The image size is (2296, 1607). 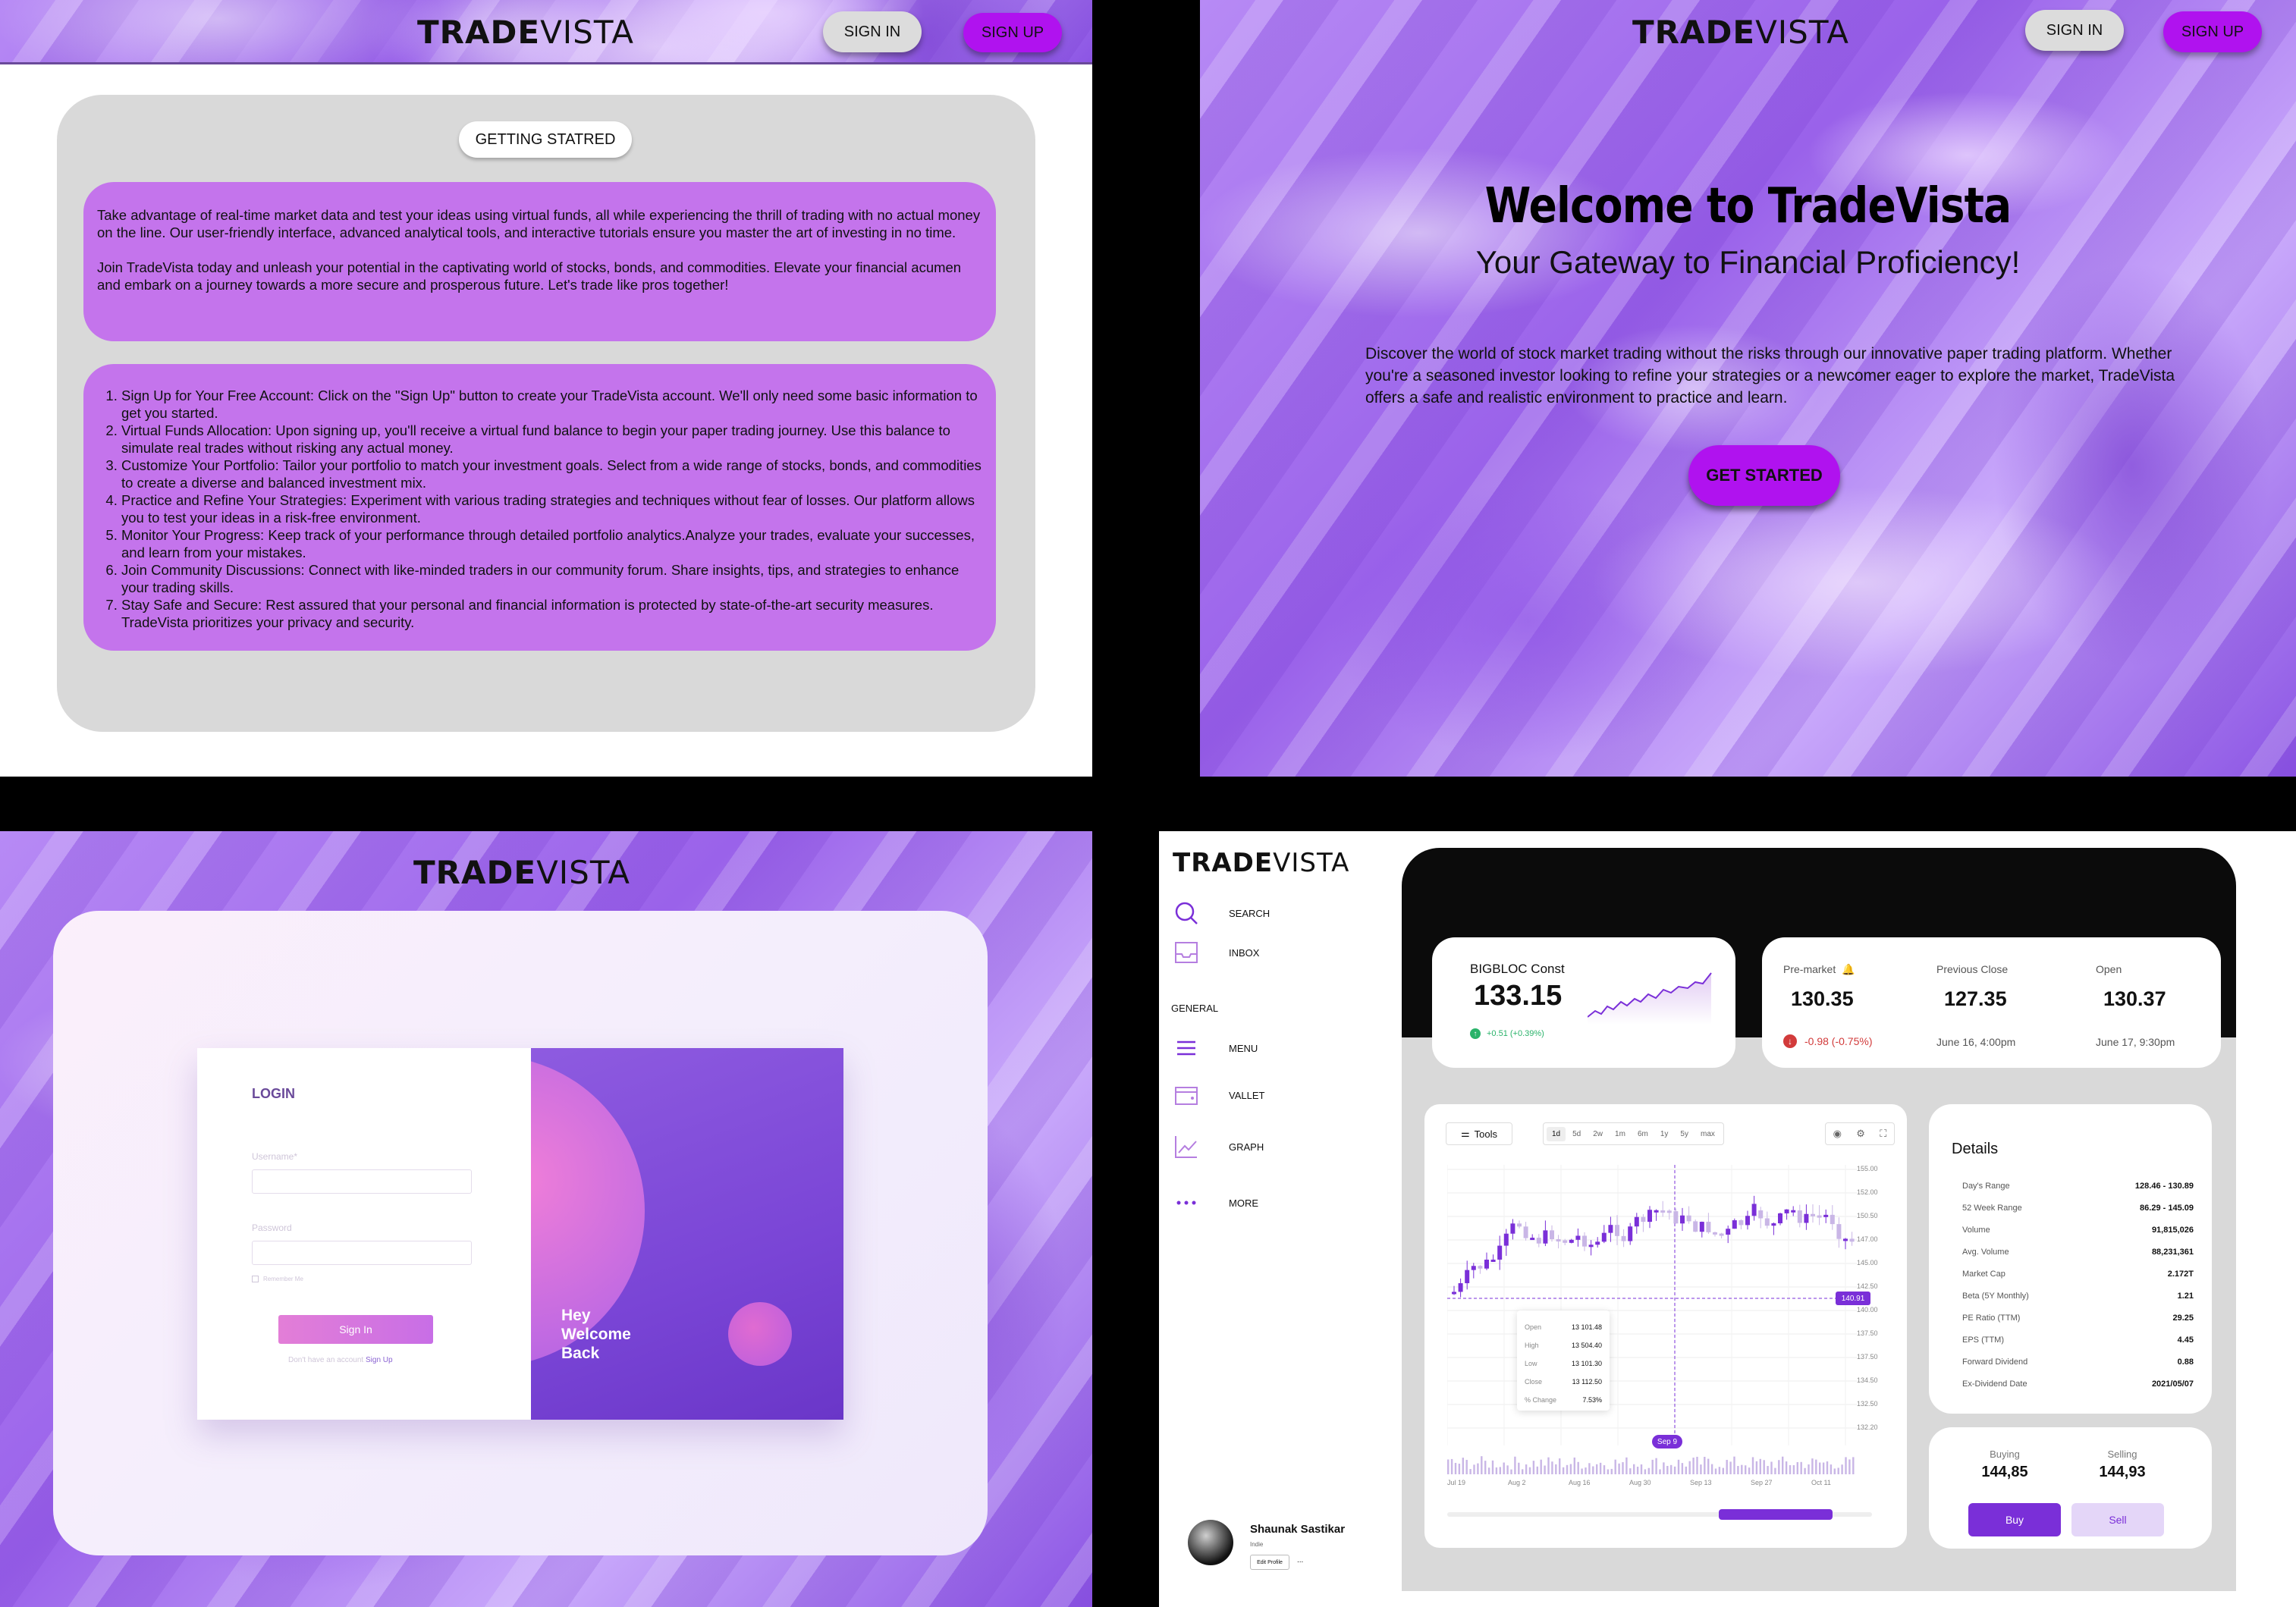 I want to click on detail-row: Day's Range 128.46 - 130.89, so click(x=2078, y=1186).